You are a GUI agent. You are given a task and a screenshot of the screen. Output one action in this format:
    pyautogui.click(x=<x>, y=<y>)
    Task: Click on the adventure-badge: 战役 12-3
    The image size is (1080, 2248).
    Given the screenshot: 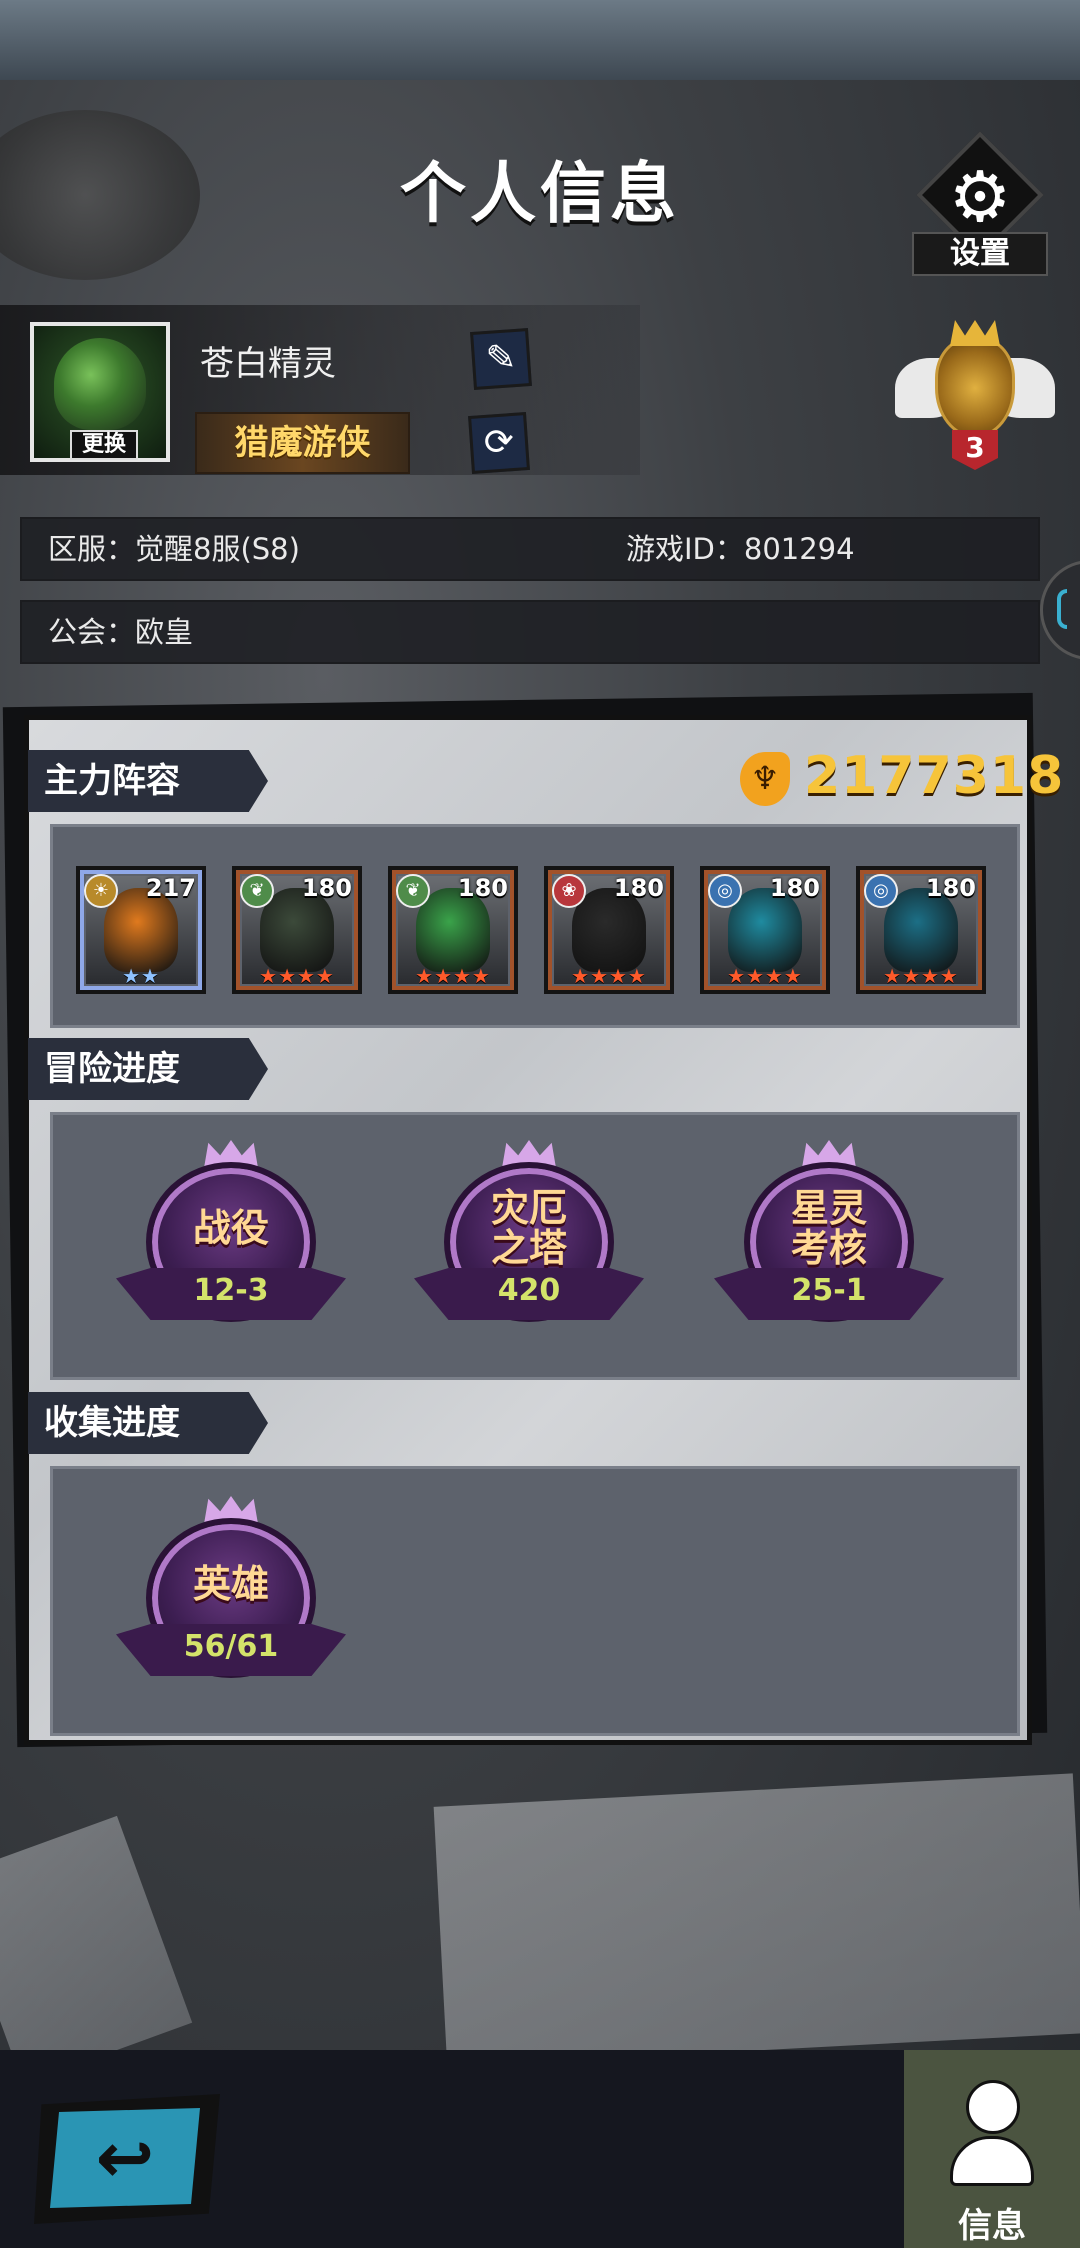 What is the action you would take?
    pyautogui.click(x=231, y=1240)
    